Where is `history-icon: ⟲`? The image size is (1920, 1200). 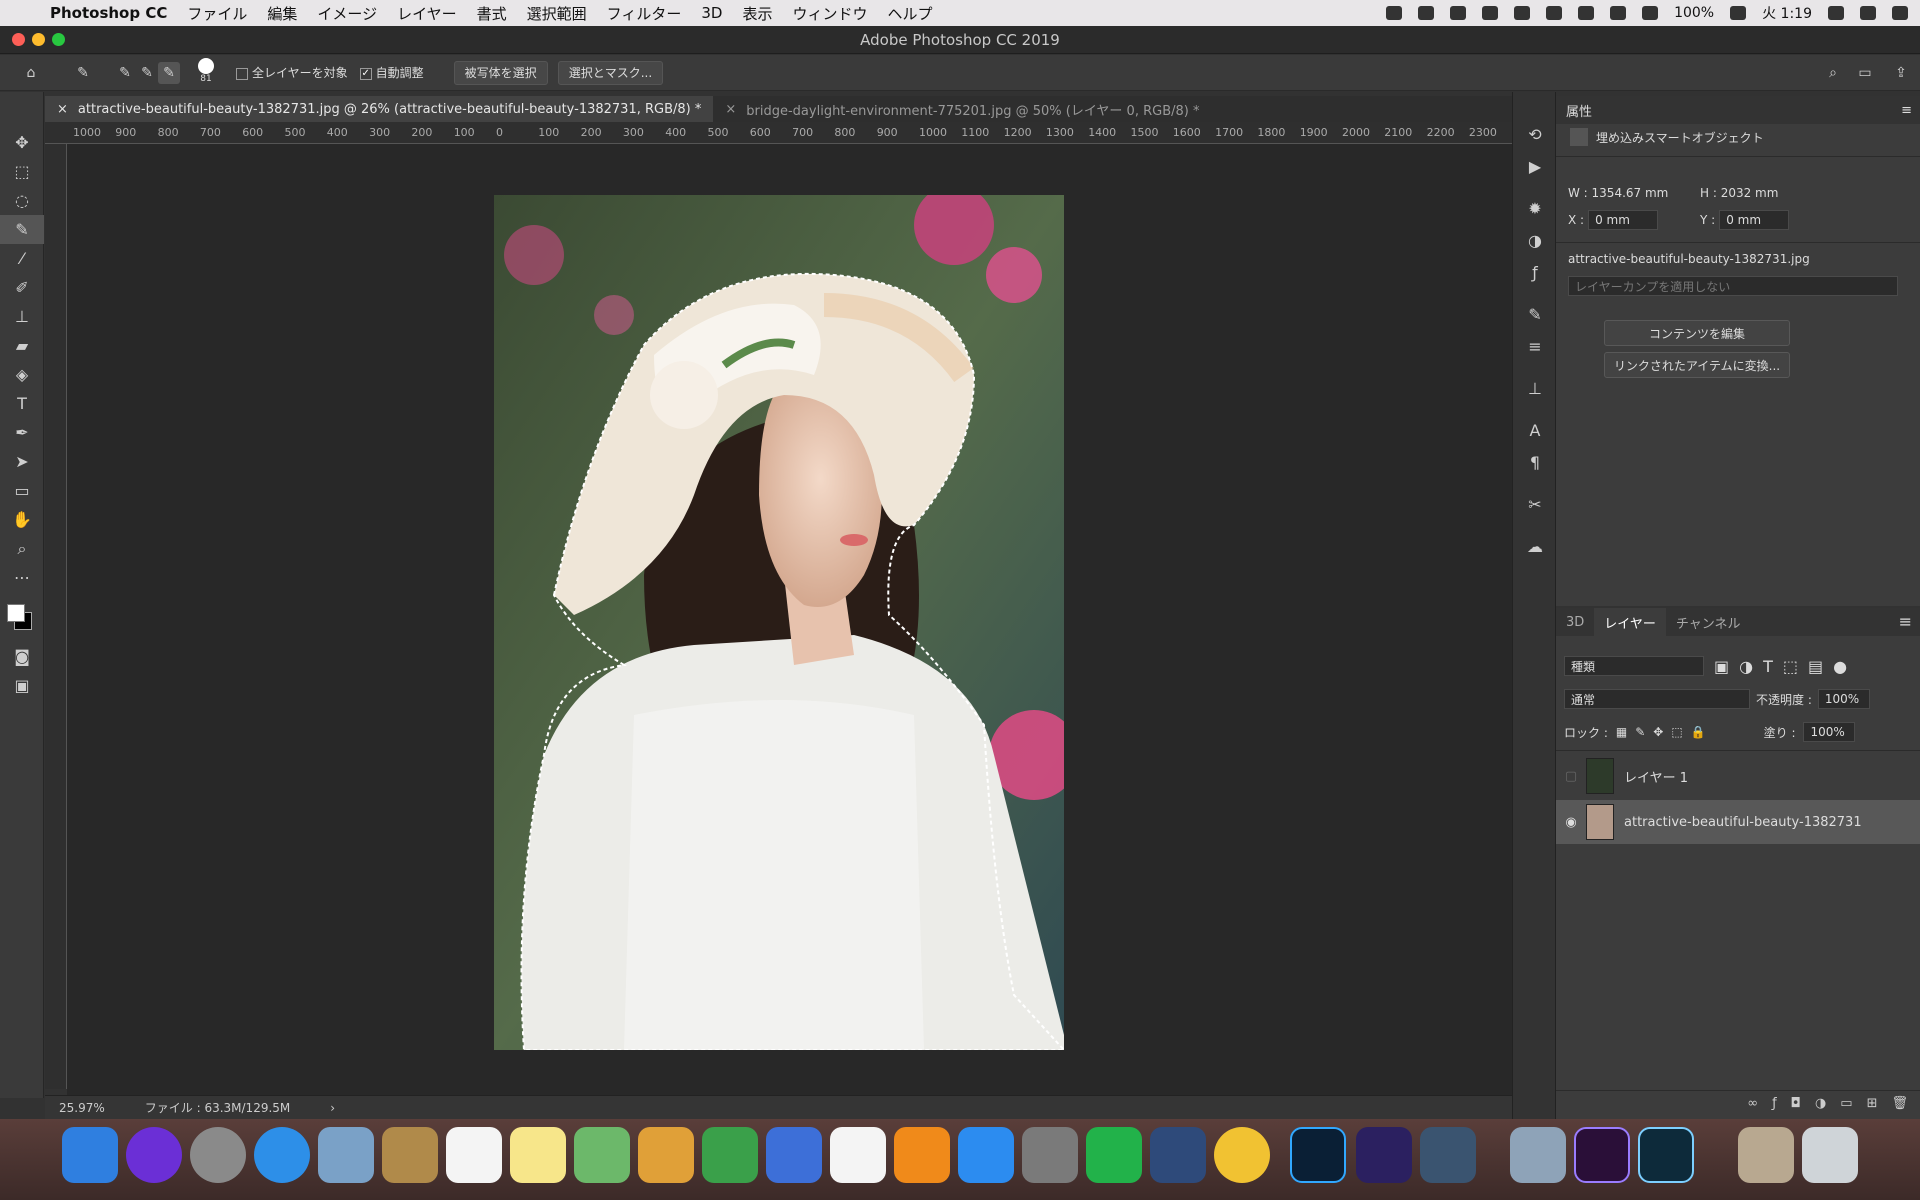
history-icon: ⟲ is located at coordinates (1535, 134).